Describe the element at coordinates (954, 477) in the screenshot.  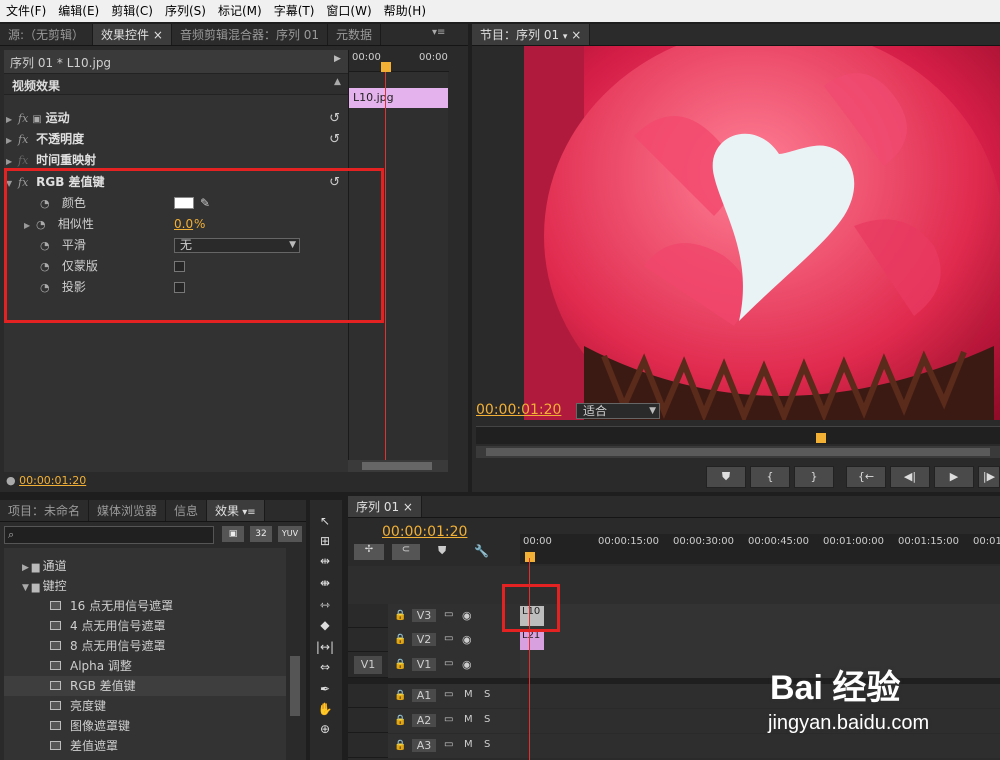
I see `play-button: ▶` at that location.